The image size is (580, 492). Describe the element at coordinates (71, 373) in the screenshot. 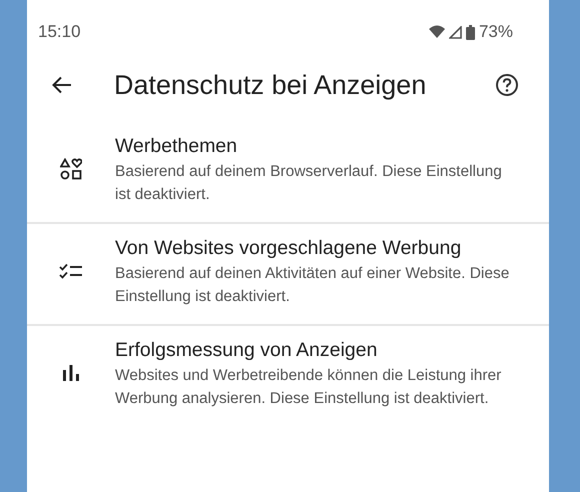

I see `bar-chart-icon` at that location.